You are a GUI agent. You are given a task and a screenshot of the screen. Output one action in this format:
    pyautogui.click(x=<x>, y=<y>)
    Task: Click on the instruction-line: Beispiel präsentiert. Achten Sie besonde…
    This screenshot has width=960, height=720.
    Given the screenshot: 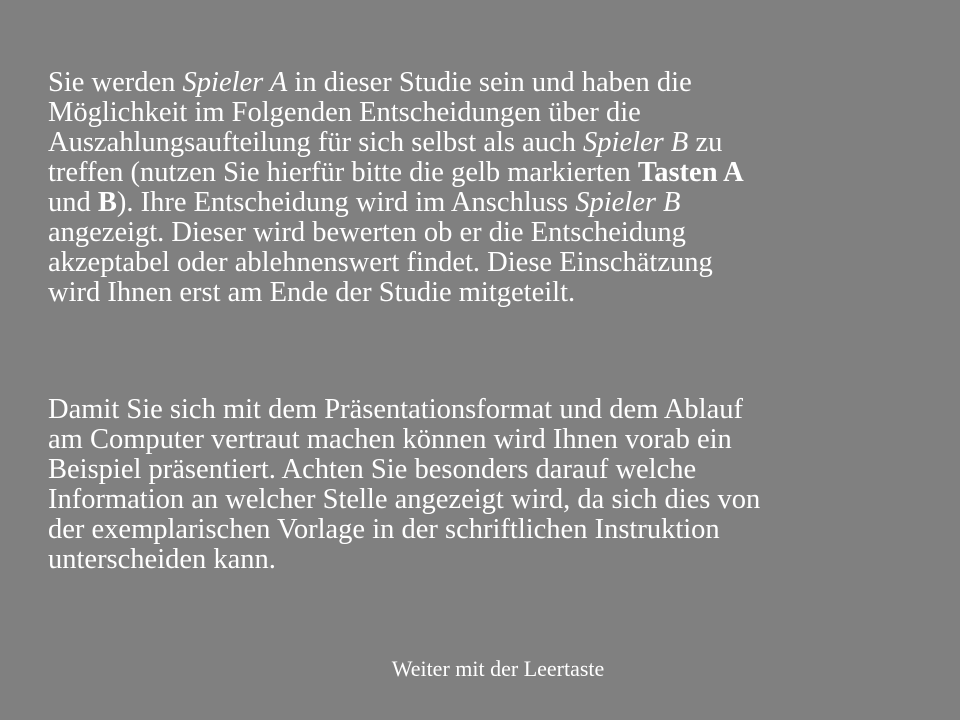 What is the action you would take?
    pyautogui.click(x=372, y=469)
    